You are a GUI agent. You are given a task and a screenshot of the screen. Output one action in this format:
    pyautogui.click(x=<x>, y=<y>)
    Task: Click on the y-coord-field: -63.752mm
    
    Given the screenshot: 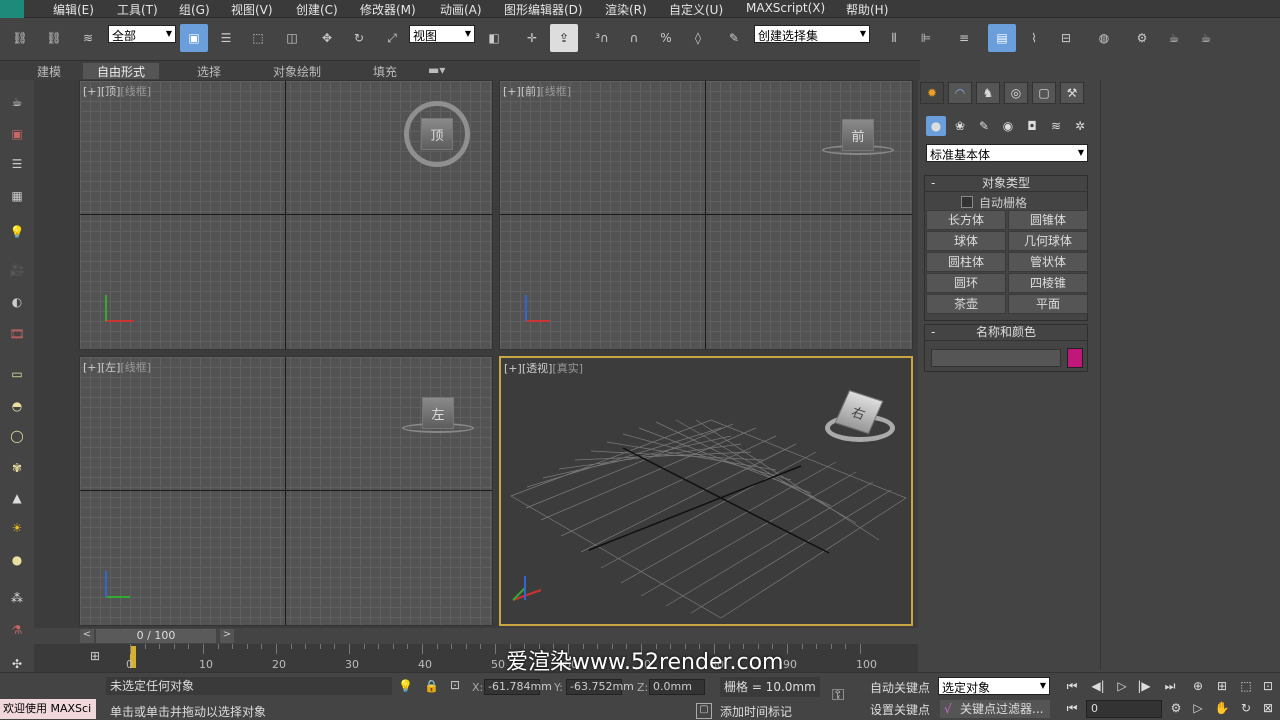 What is the action you would take?
    pyautogui.click(x=600, y=687)
    